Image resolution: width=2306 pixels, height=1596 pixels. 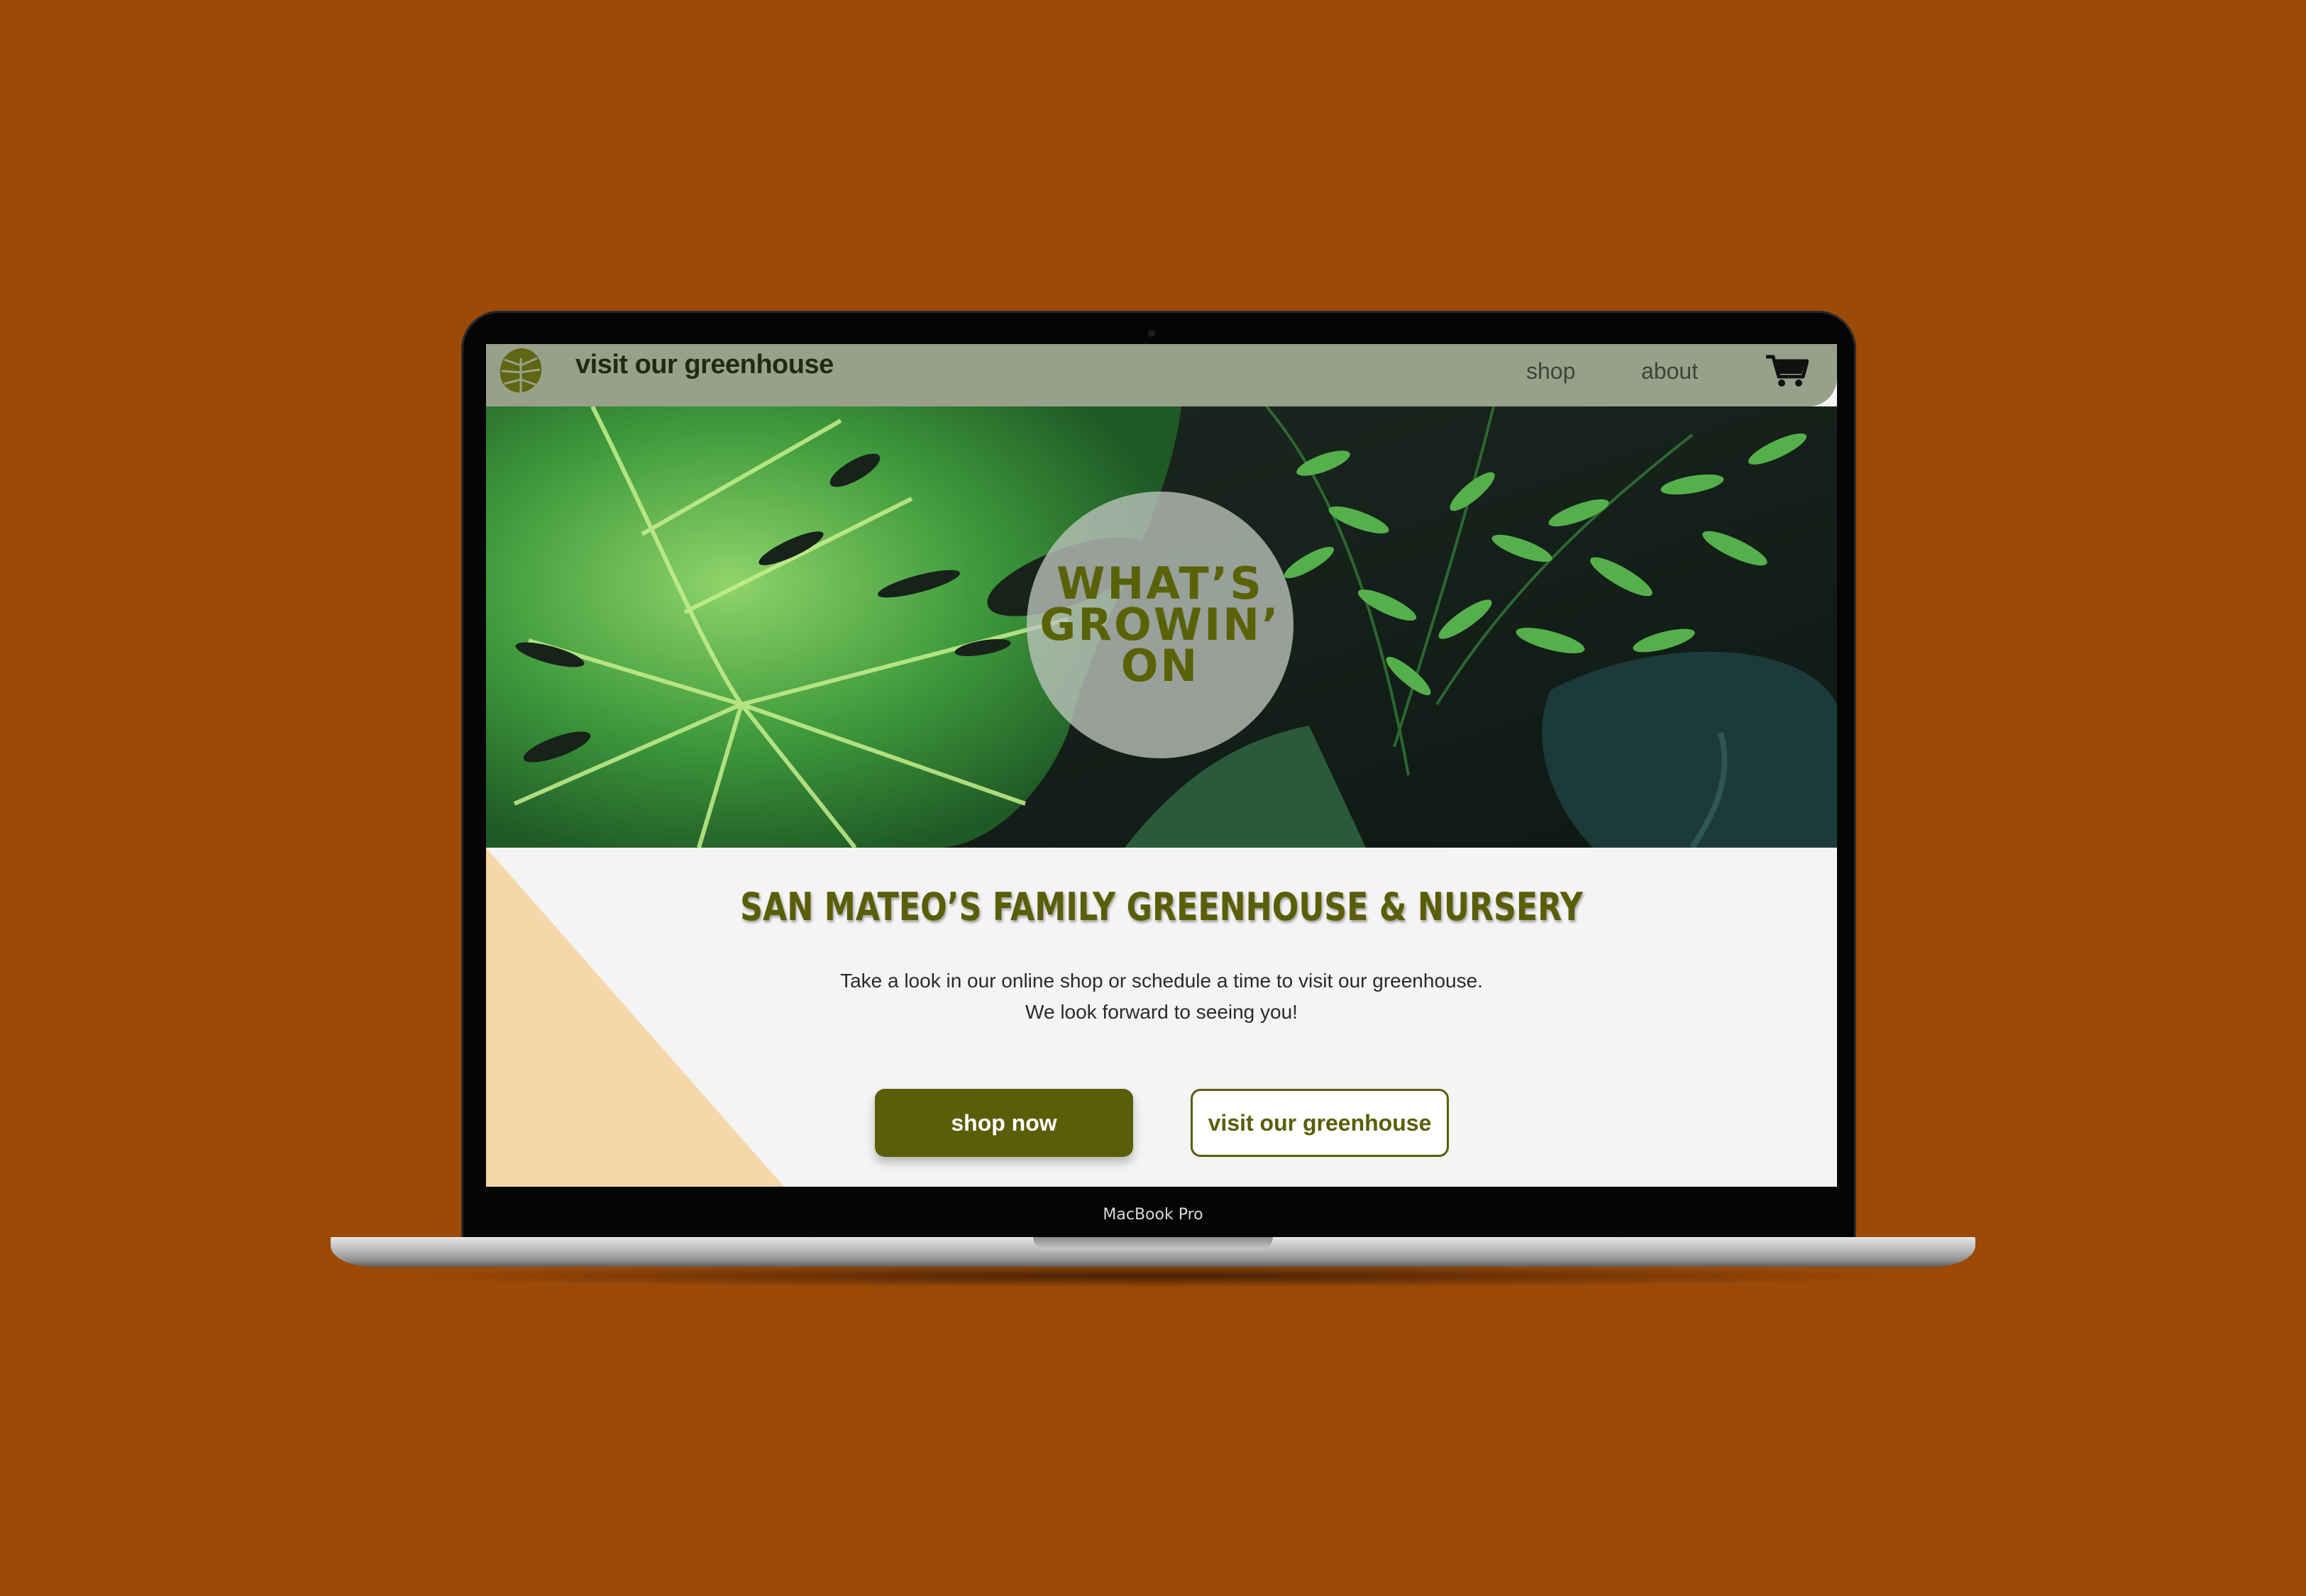 What do you see at coordinates (1153, 1244) in the screenshot?
I see `laptop-notch` at bounding box center [1153, 1244].